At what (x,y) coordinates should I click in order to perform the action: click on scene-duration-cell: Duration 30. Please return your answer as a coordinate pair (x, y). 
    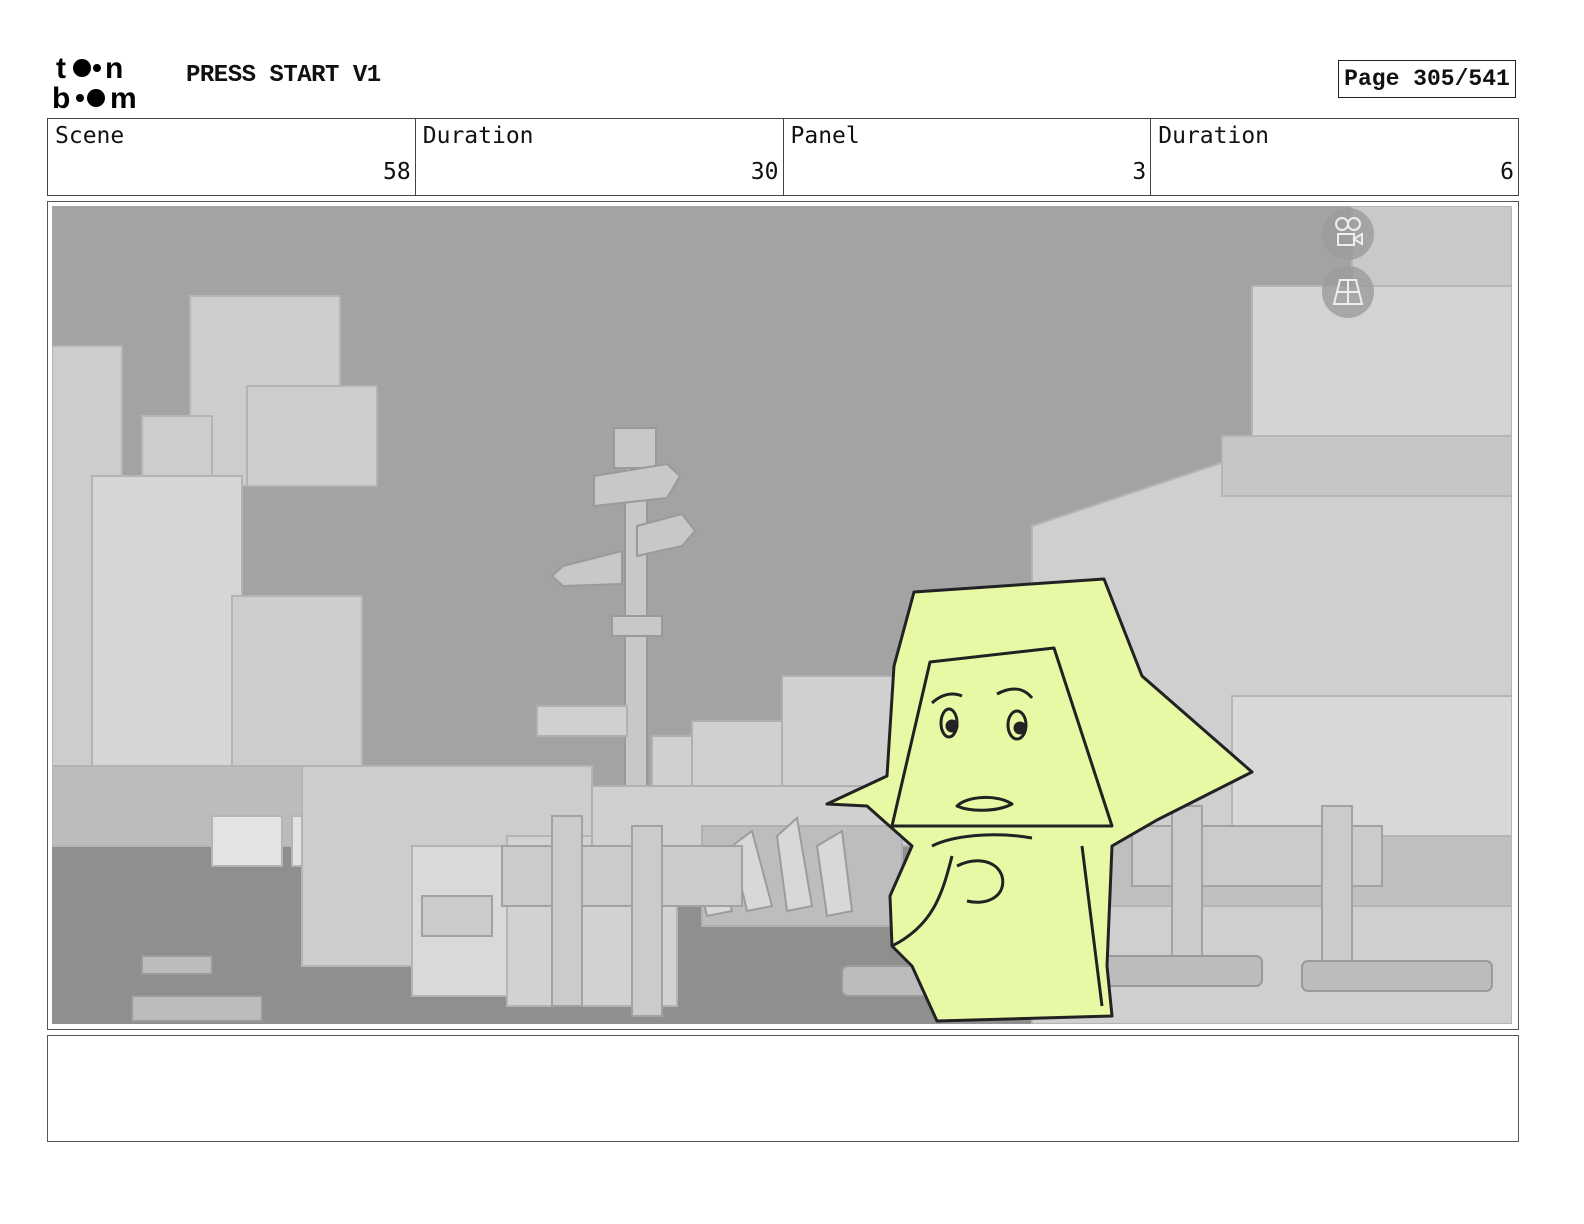
    Looking at the image, I should click on (600, 157).